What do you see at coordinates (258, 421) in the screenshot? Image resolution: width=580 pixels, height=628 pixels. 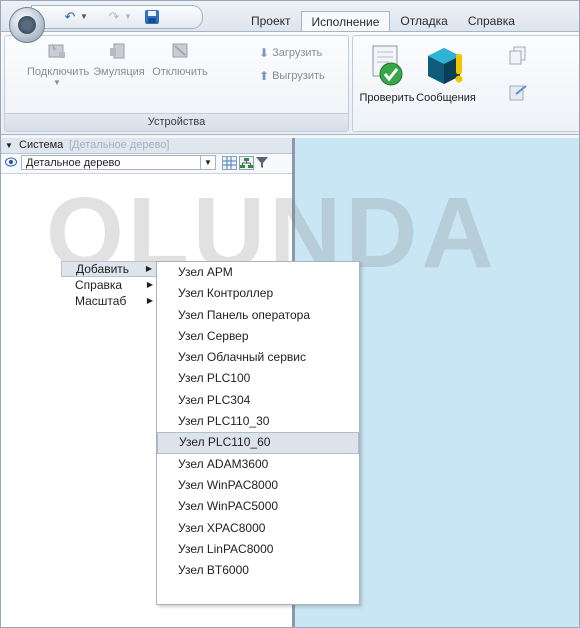 I see `submenu-item-plc110-30: Узел PLC110_30` at bounding box center [258, 421].